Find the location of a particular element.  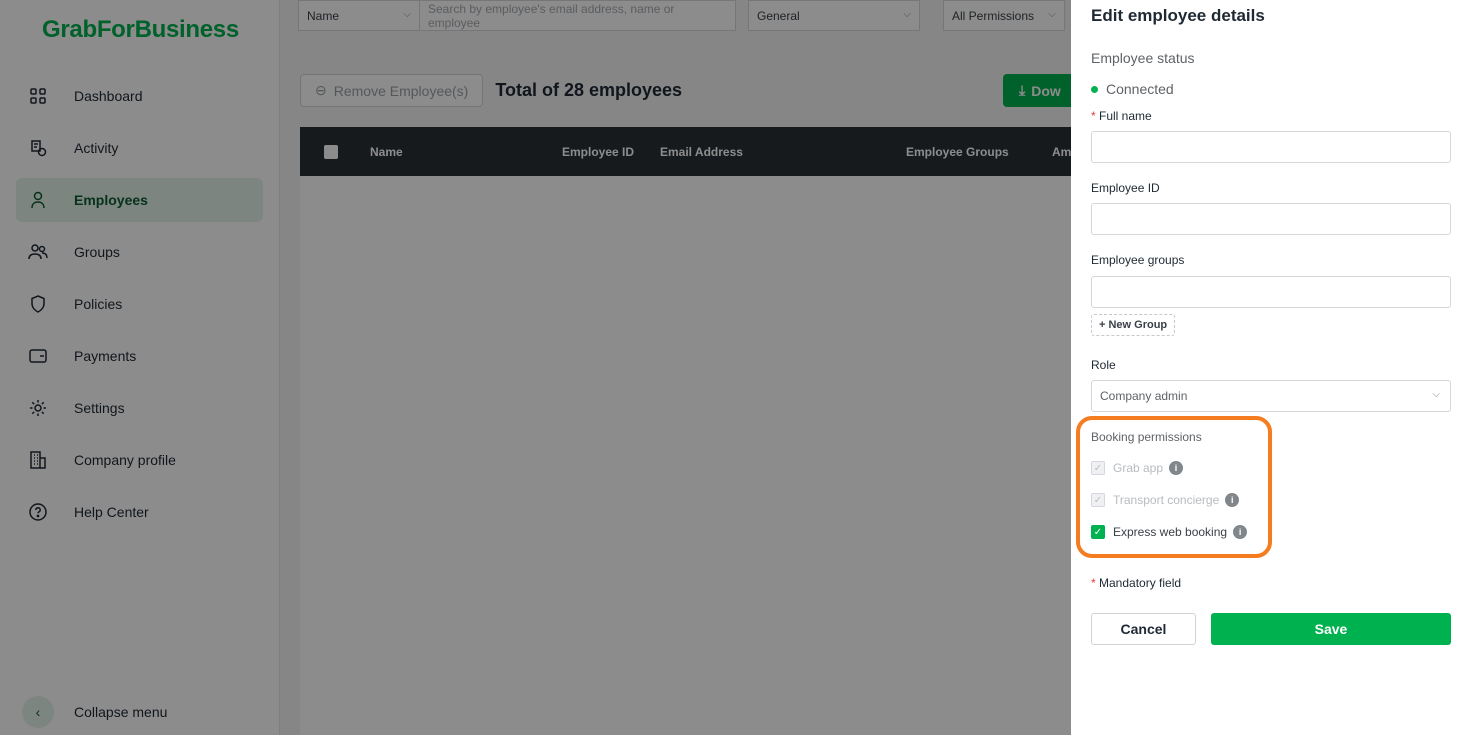

permission-grab-app: ✓ Grab app i is located at coordinates (1137, 468).